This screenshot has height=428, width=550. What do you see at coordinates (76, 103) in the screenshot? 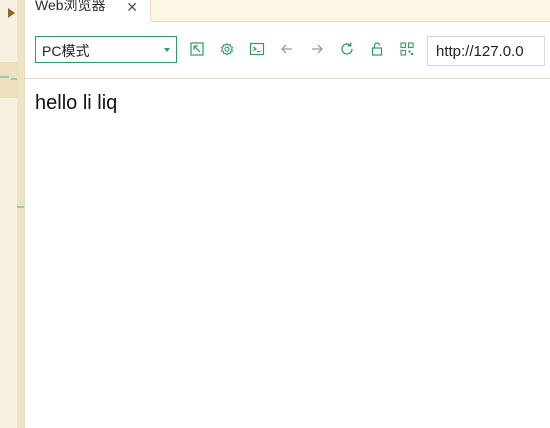
I see `page-body-text: hello li liq` at bounding box center [76, 103].